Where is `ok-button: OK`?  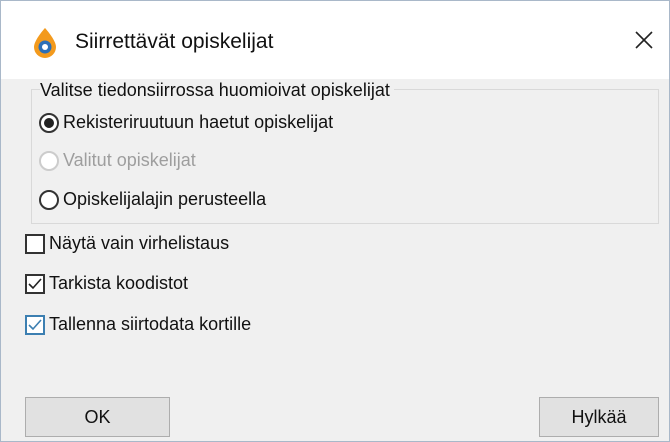
ok-button: OK is located at coordinates (97, 417).